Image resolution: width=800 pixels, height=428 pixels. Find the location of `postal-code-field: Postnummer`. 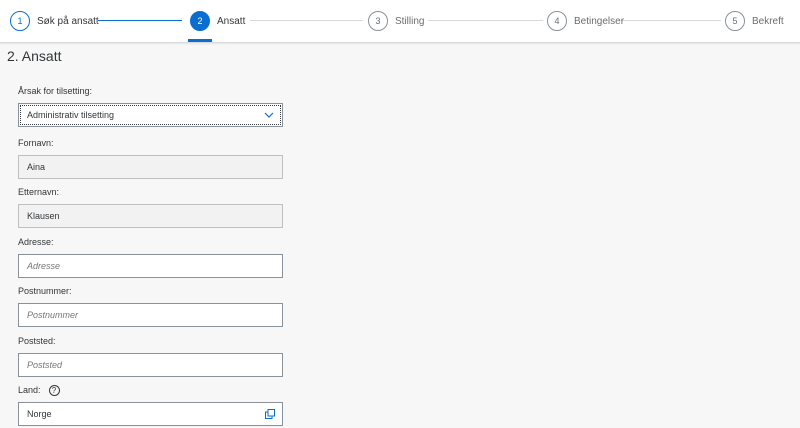

postal-code-field: Postnummer is located at coordinates (151, 306).